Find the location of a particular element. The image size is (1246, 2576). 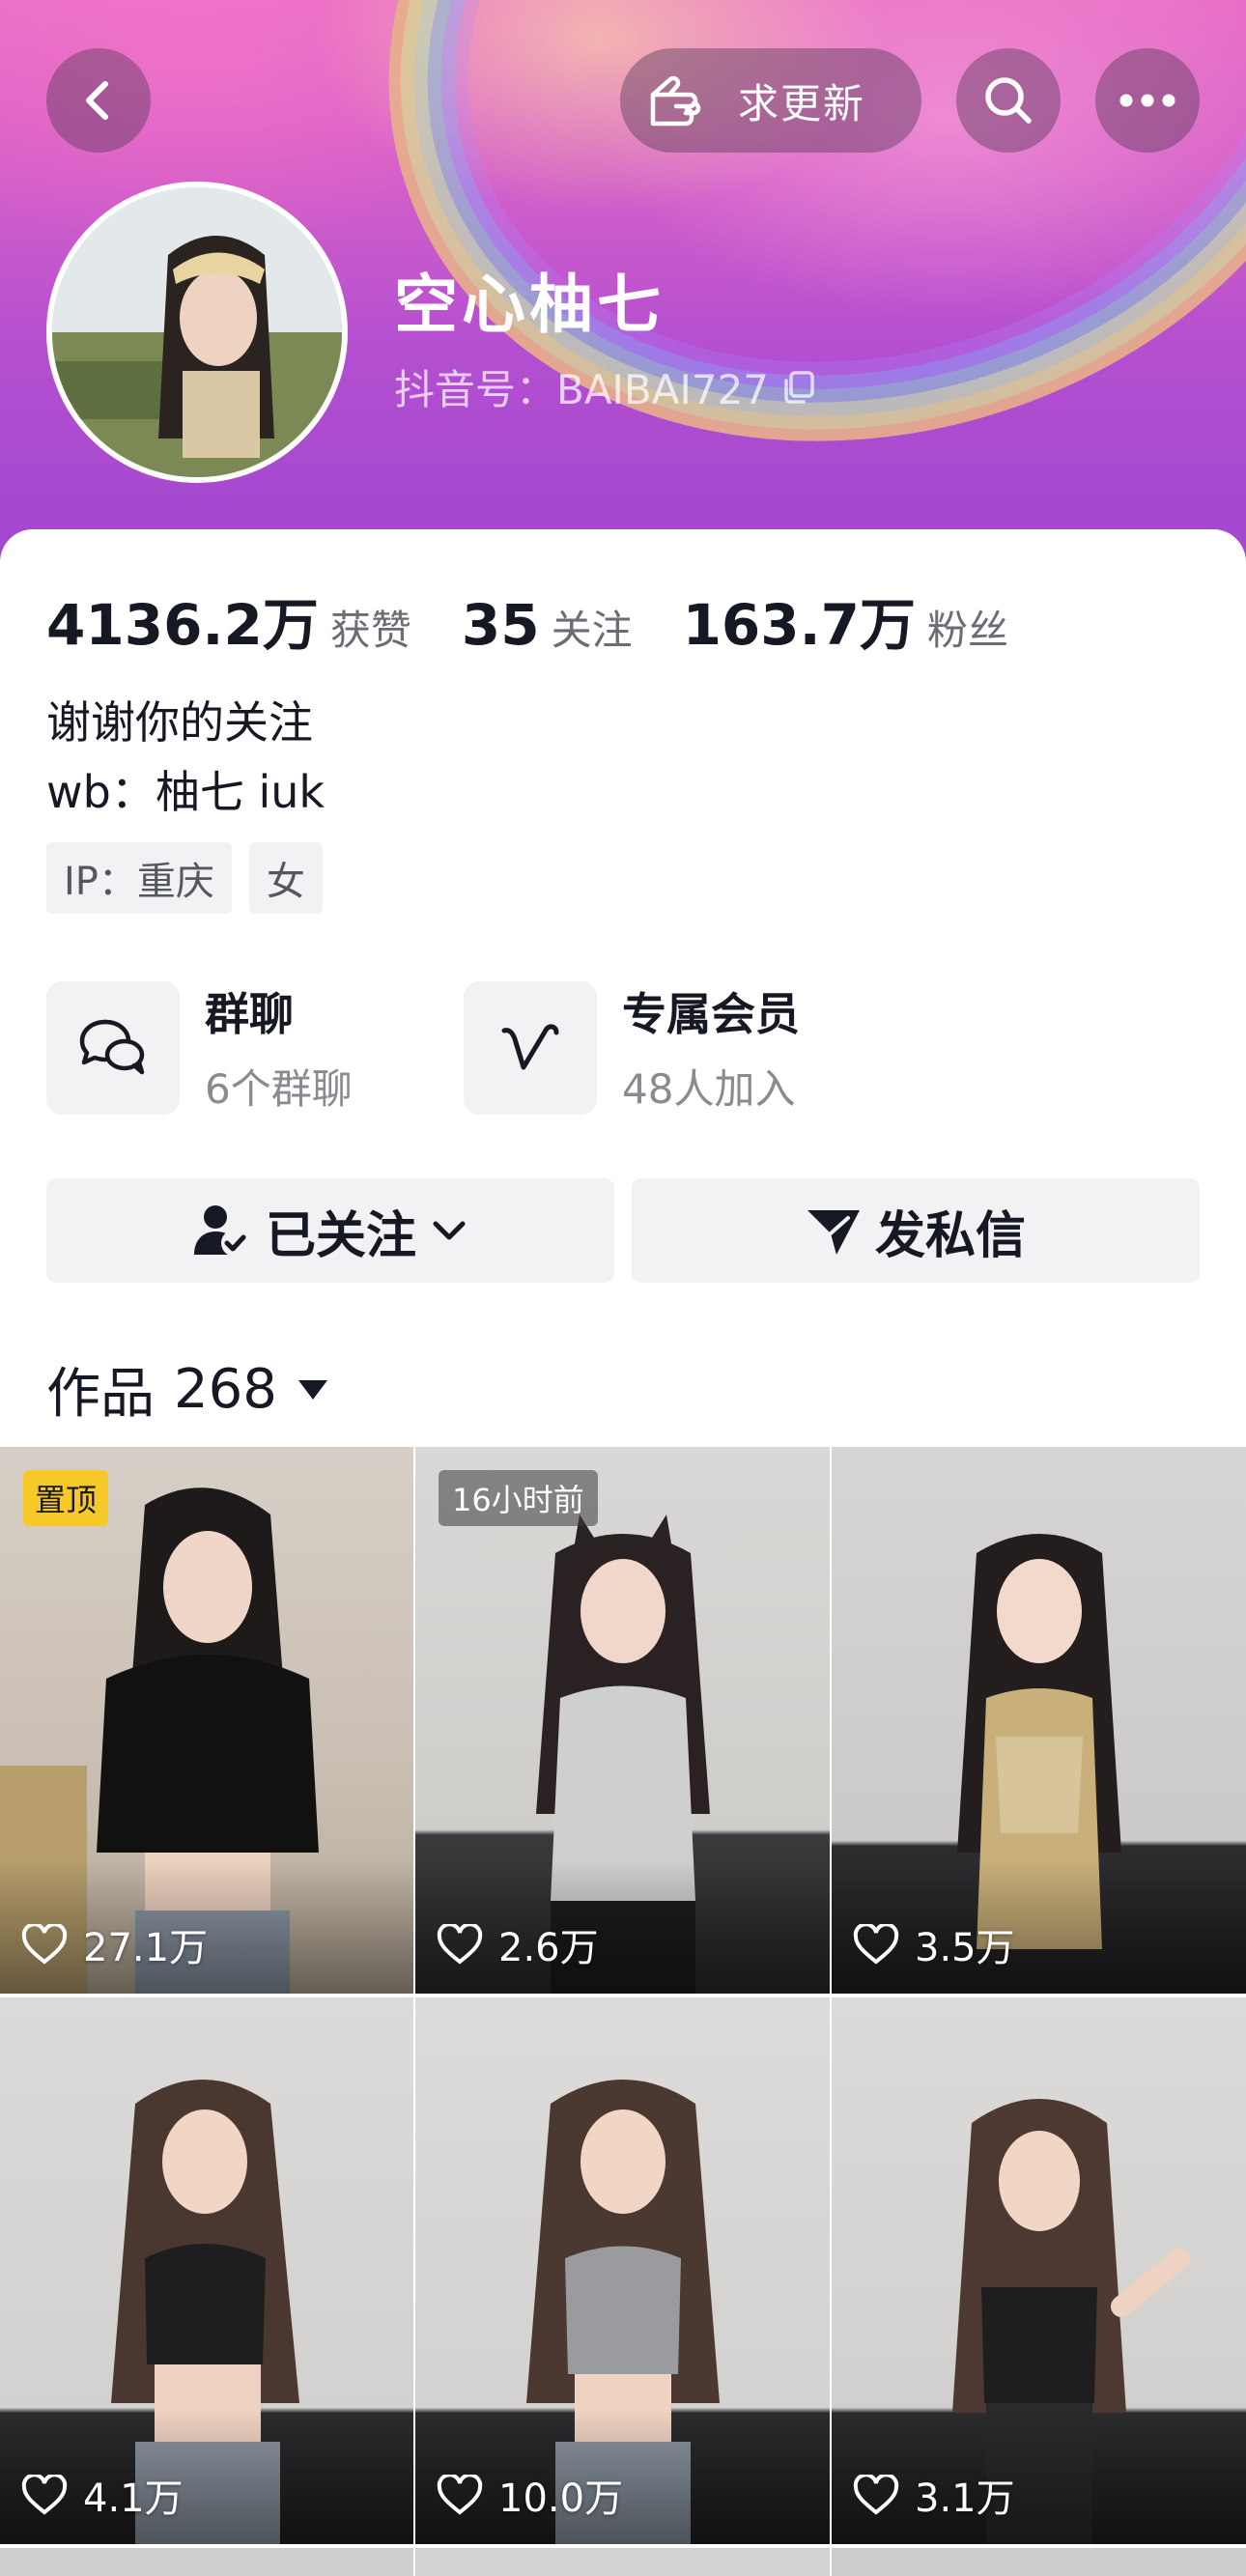

works-label: 作品 is located at coordinates (100, 1394).